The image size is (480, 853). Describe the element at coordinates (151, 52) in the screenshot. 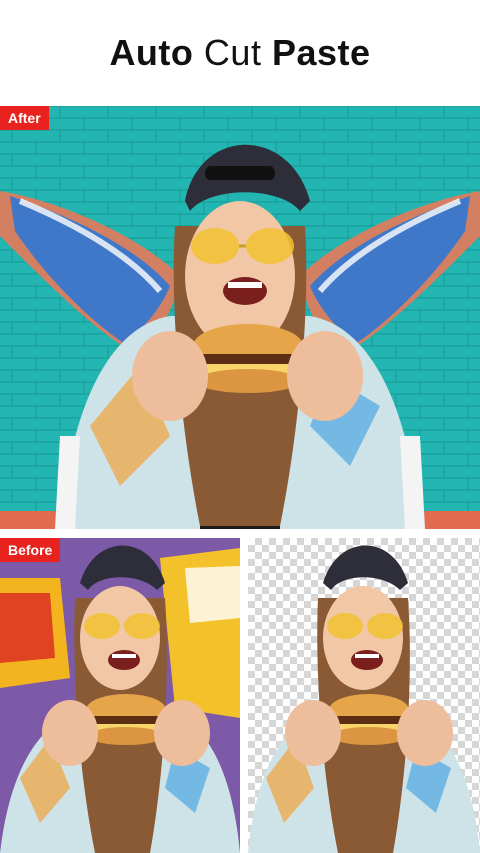

I see `title-word-1: Auto` at that location.